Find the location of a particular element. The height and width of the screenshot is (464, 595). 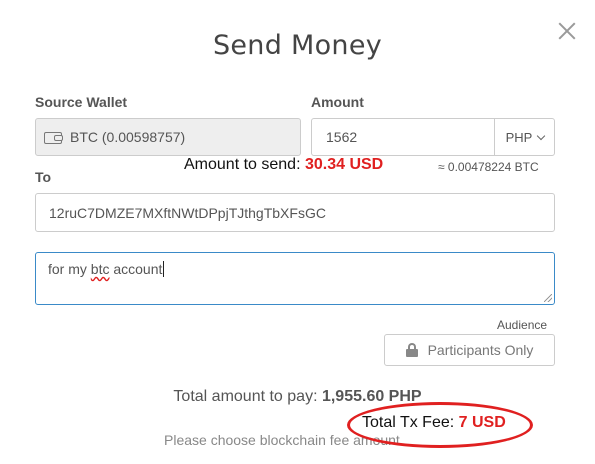

currency-value: PHP is located at coordinates (519, 137).